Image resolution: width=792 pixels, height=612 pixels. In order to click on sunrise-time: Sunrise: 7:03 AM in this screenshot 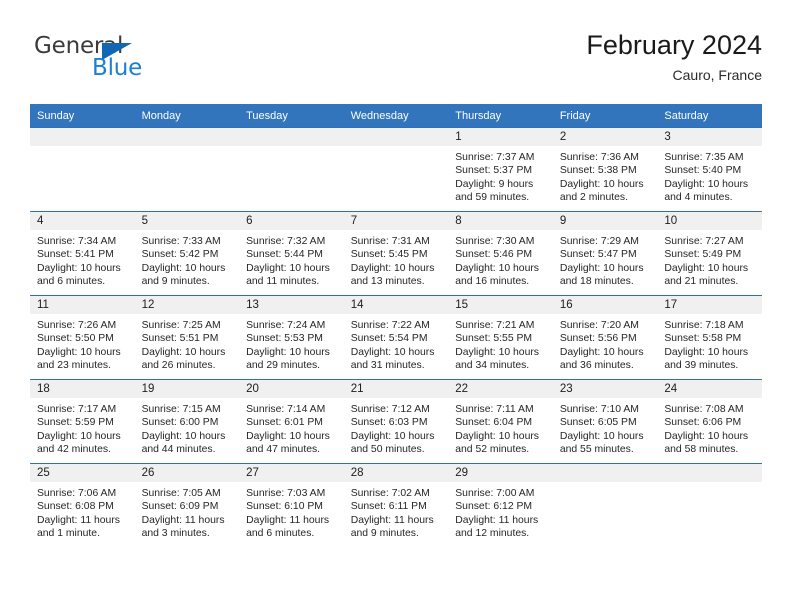, I will do `click(286, 493)`.